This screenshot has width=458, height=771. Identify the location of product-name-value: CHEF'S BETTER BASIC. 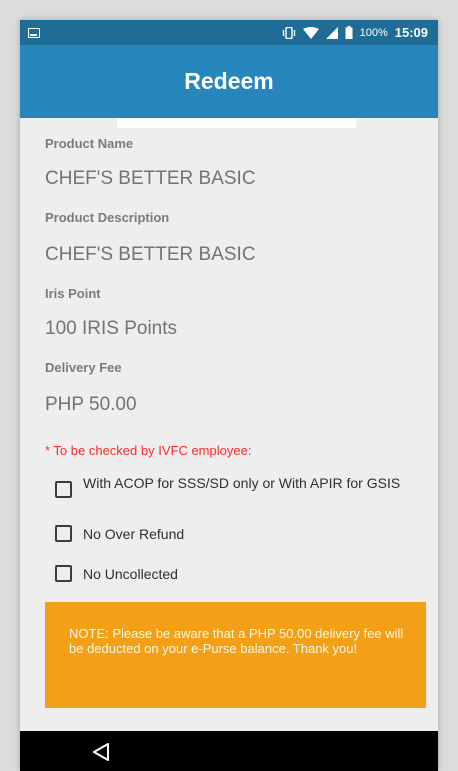
(150, 178).